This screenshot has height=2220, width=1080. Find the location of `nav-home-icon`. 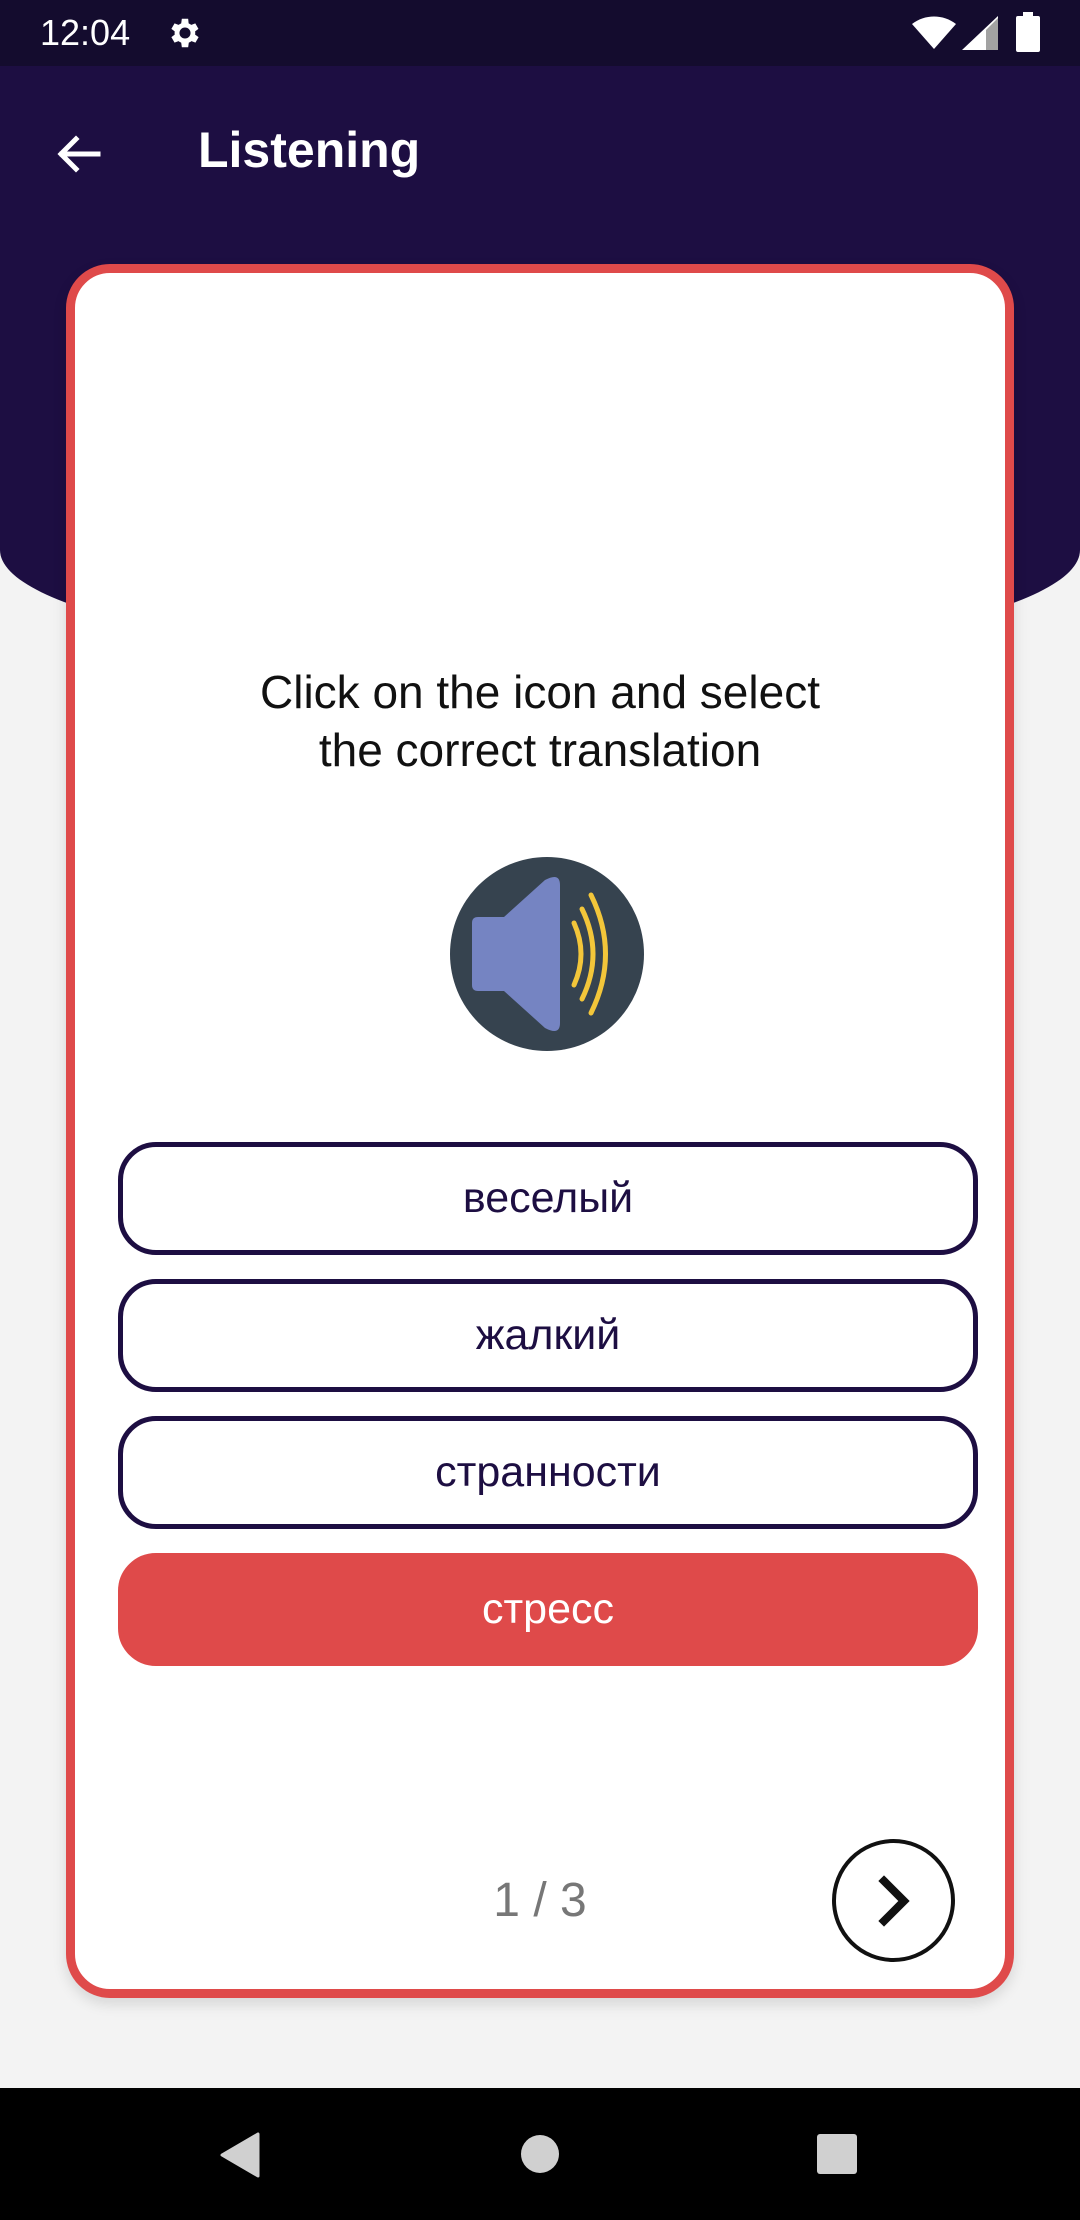

nav-home-icon is located at coordinates (540, 2154).